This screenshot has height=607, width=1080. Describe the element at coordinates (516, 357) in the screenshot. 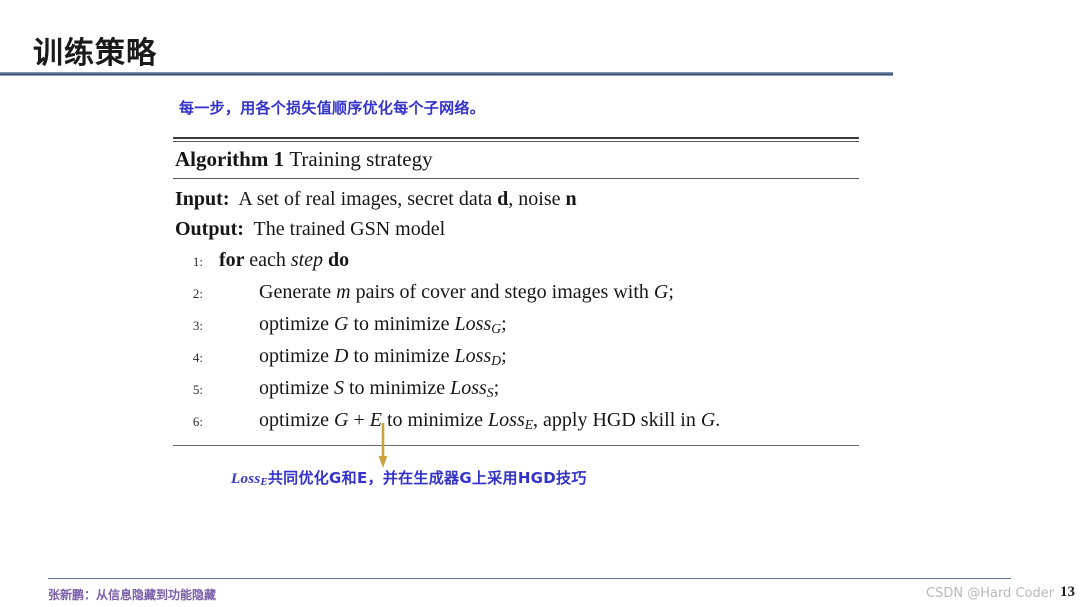

I see `algorithm-step-row: 4: optimize D to minimize LossD;` at that location.